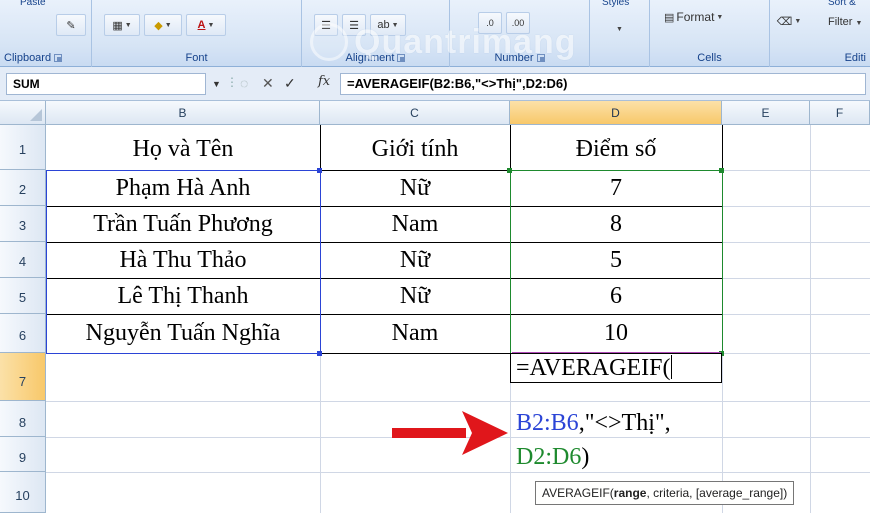  I want to click on styles-label: Styles, so click(615, 4).